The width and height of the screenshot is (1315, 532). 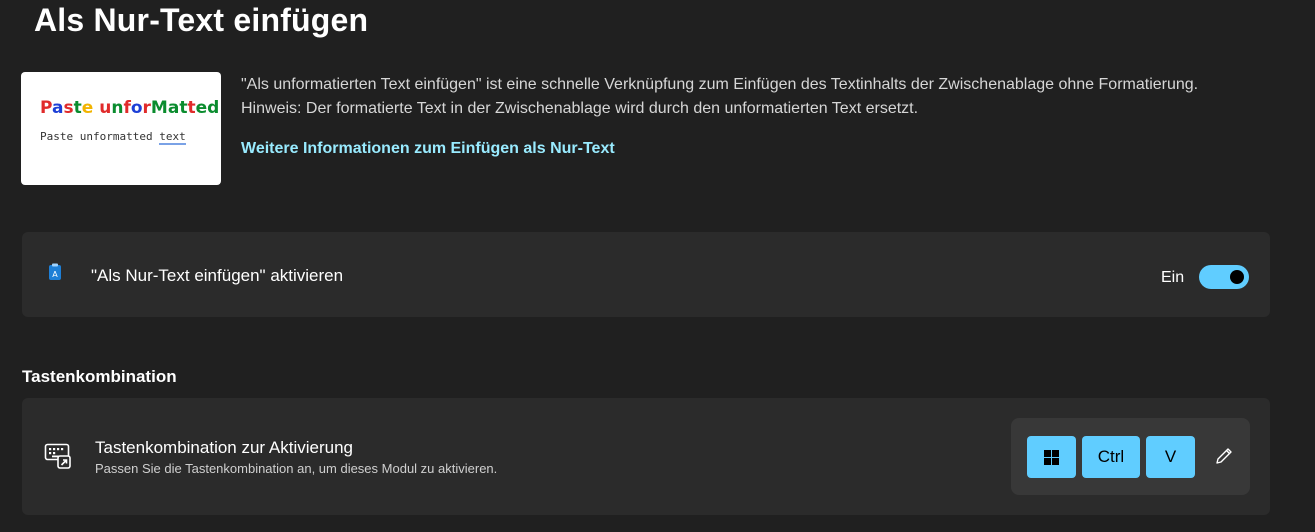 I want to click on hero-rich-char: e, so click(x=87, y=108).